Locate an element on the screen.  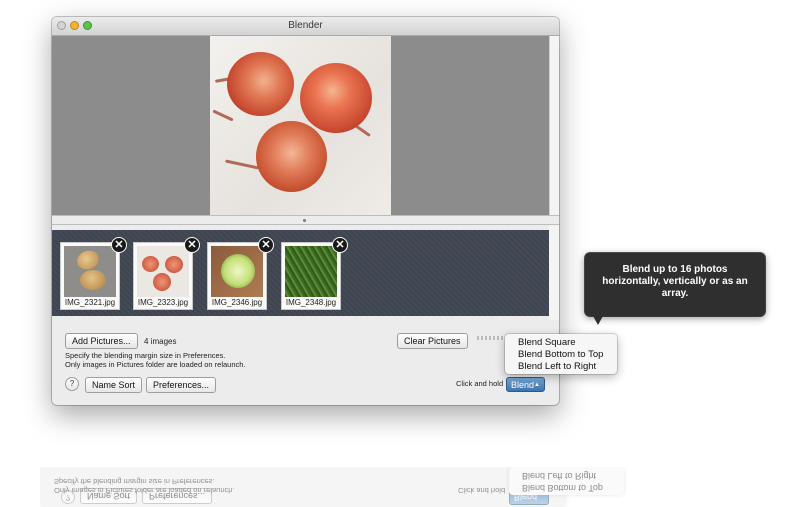
thumbnail-strip-scrollbar is located at coordinates (554, 272).